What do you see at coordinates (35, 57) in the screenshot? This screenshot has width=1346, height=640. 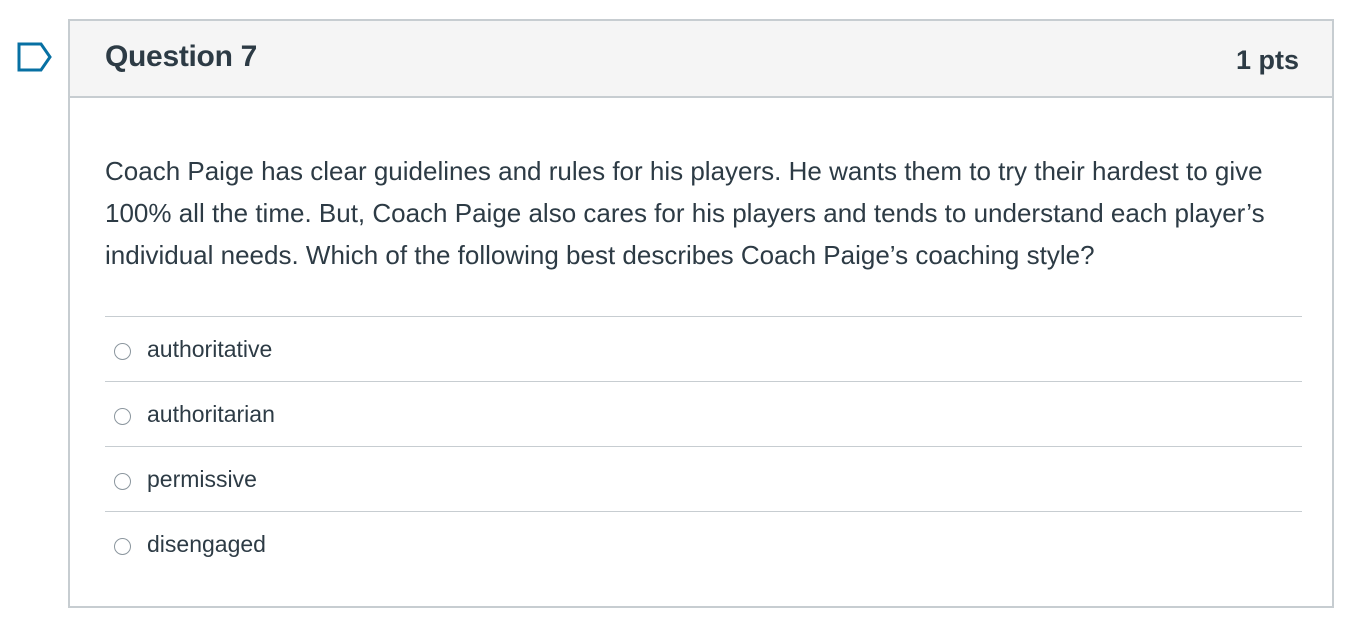 I see `flag-question-icon` at bounding box center [35, 57].